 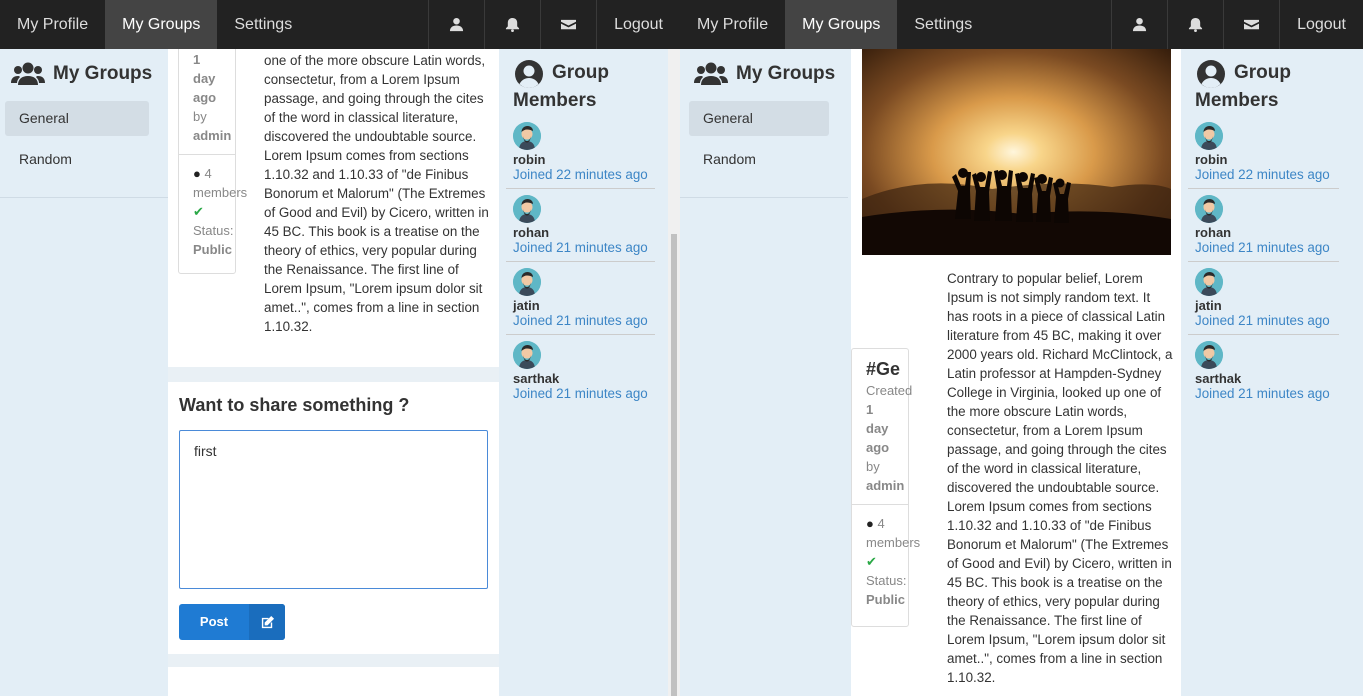 I want to click on post-created-num: 1, so click(x=197, y=59).